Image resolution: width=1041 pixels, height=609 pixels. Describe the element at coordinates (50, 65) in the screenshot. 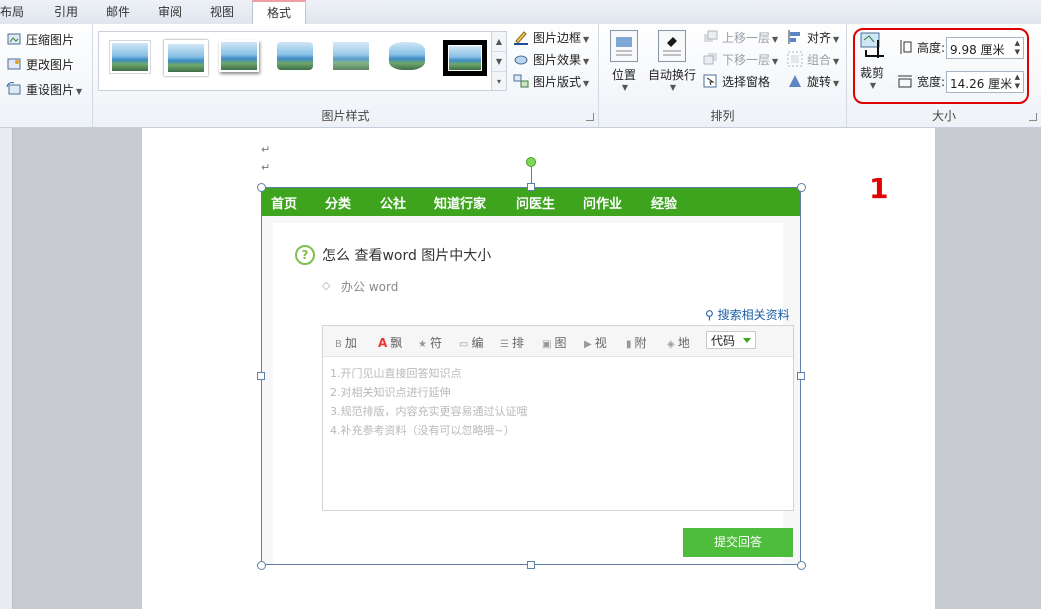

I see `change-picture-label: 更改图片` at that location.